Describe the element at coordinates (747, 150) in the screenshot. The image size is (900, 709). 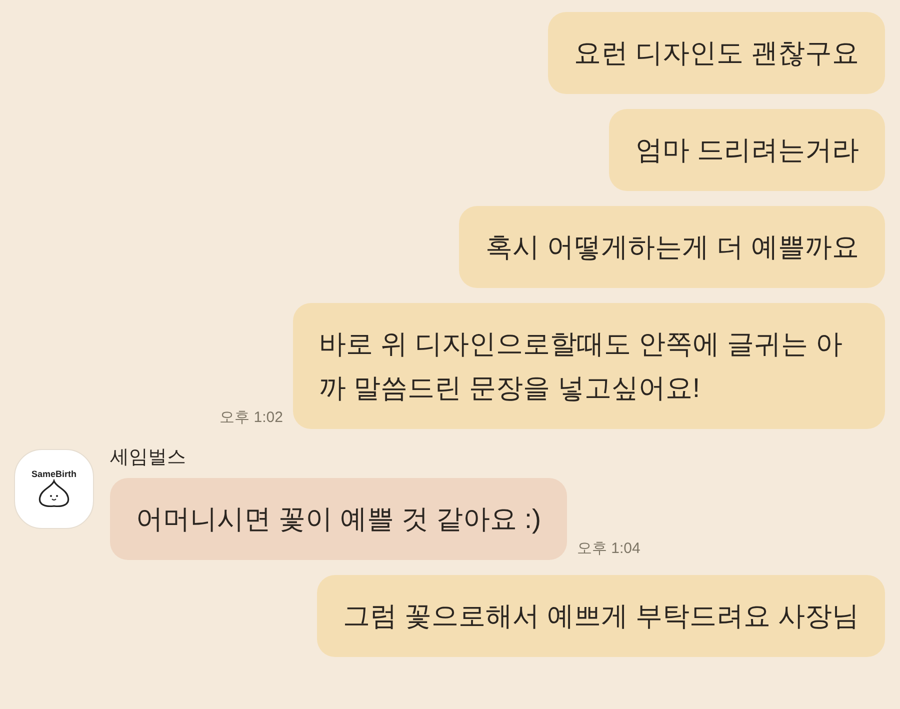
I see `message-bubble: 엄마 드리려는거라` at that location.